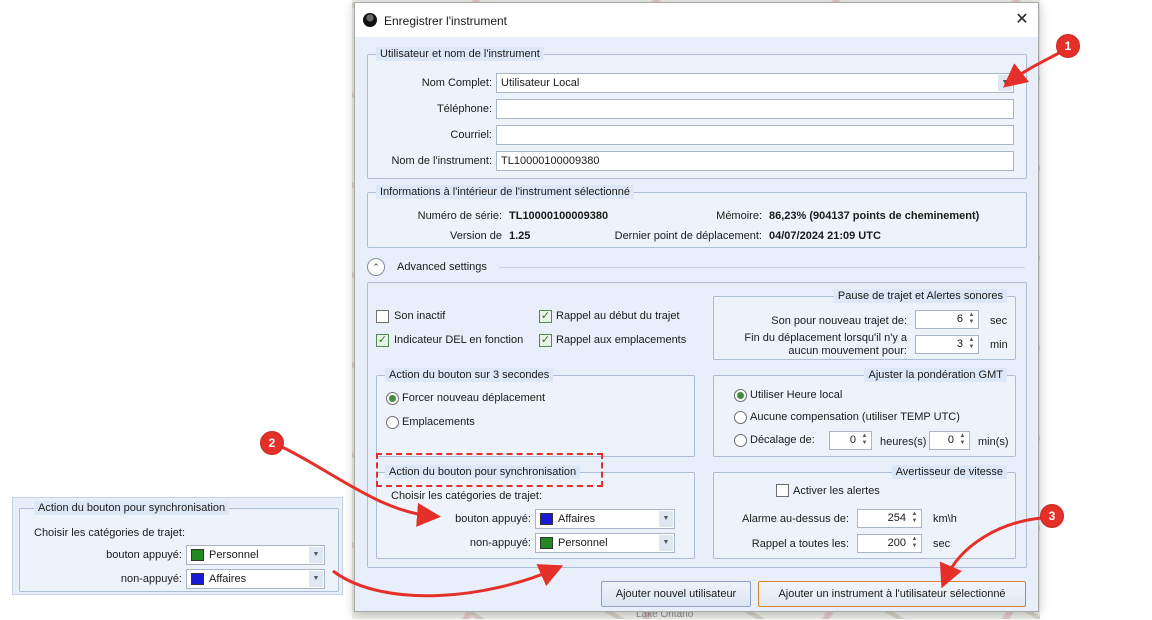 The height and width of the screenshot is (620, 1152). Describe the element at coordinates (272, 443) in the screenshot. I see `annotation-badge-2: 2` at that location.